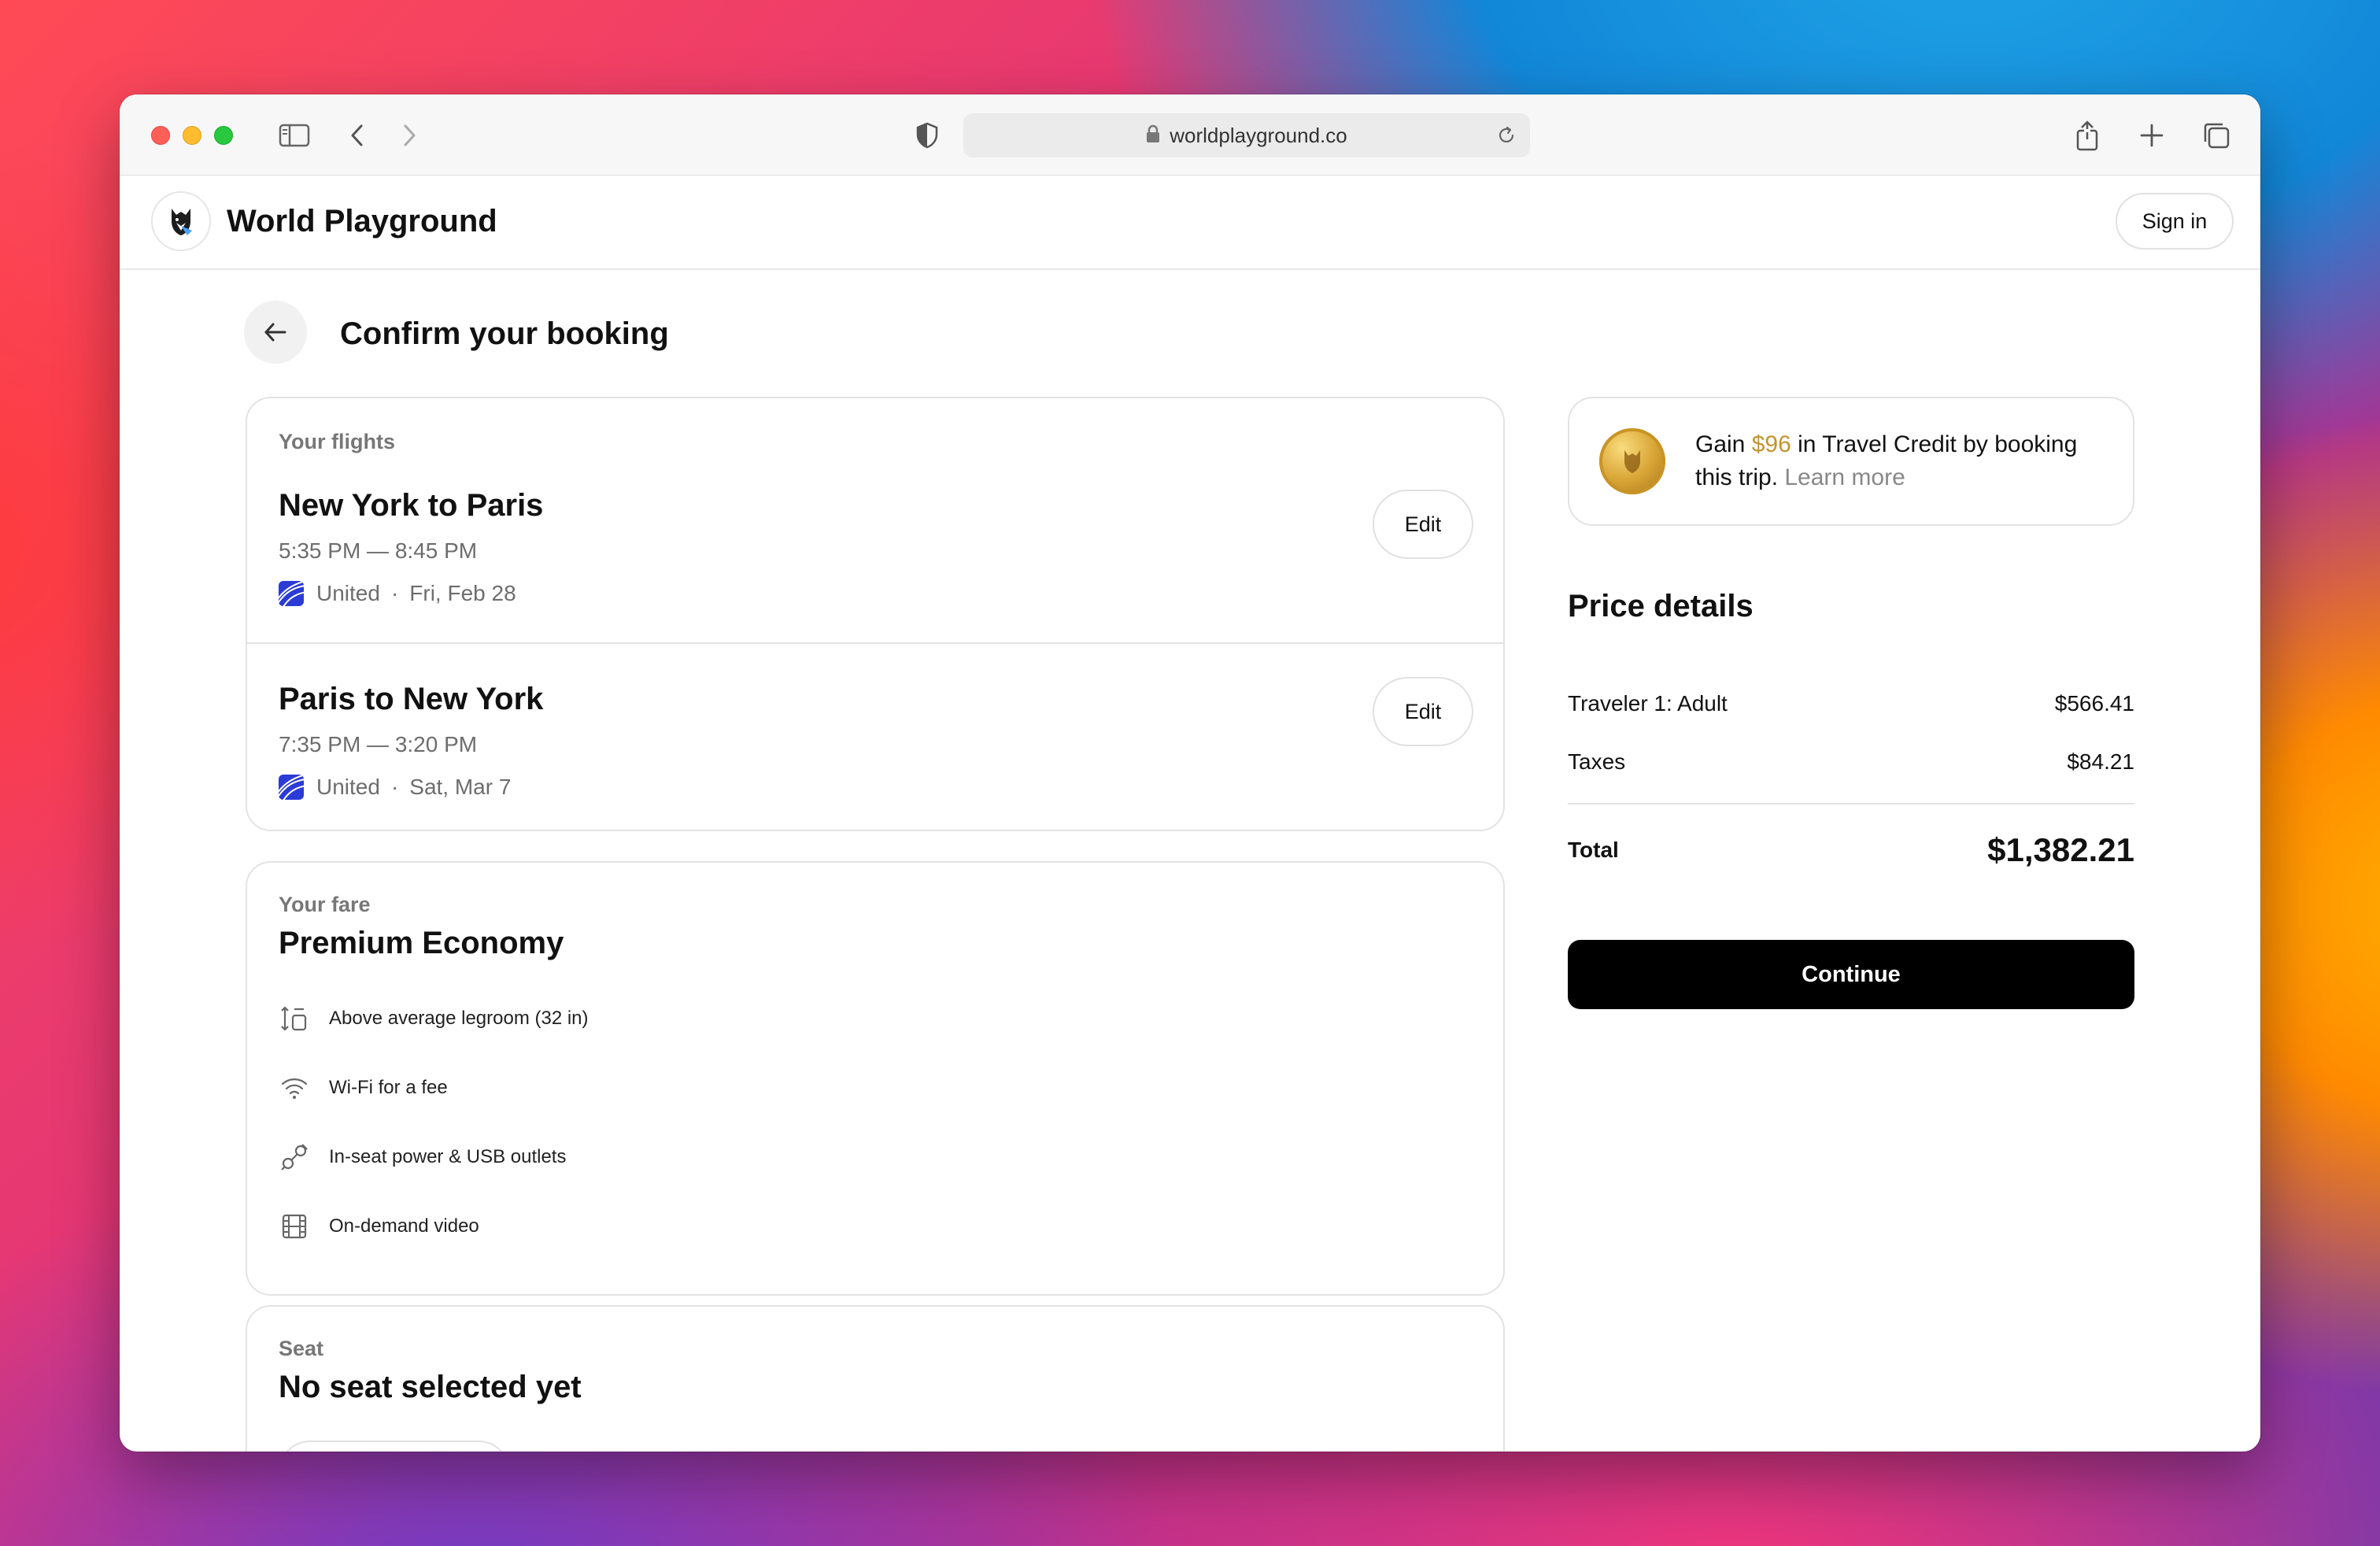 This screenshot has height=1546, width=2380. What do you see at coordinates (294, 1157) in the screenshot?
I see `power-plug-icon` at bounding box center [294, 1157].